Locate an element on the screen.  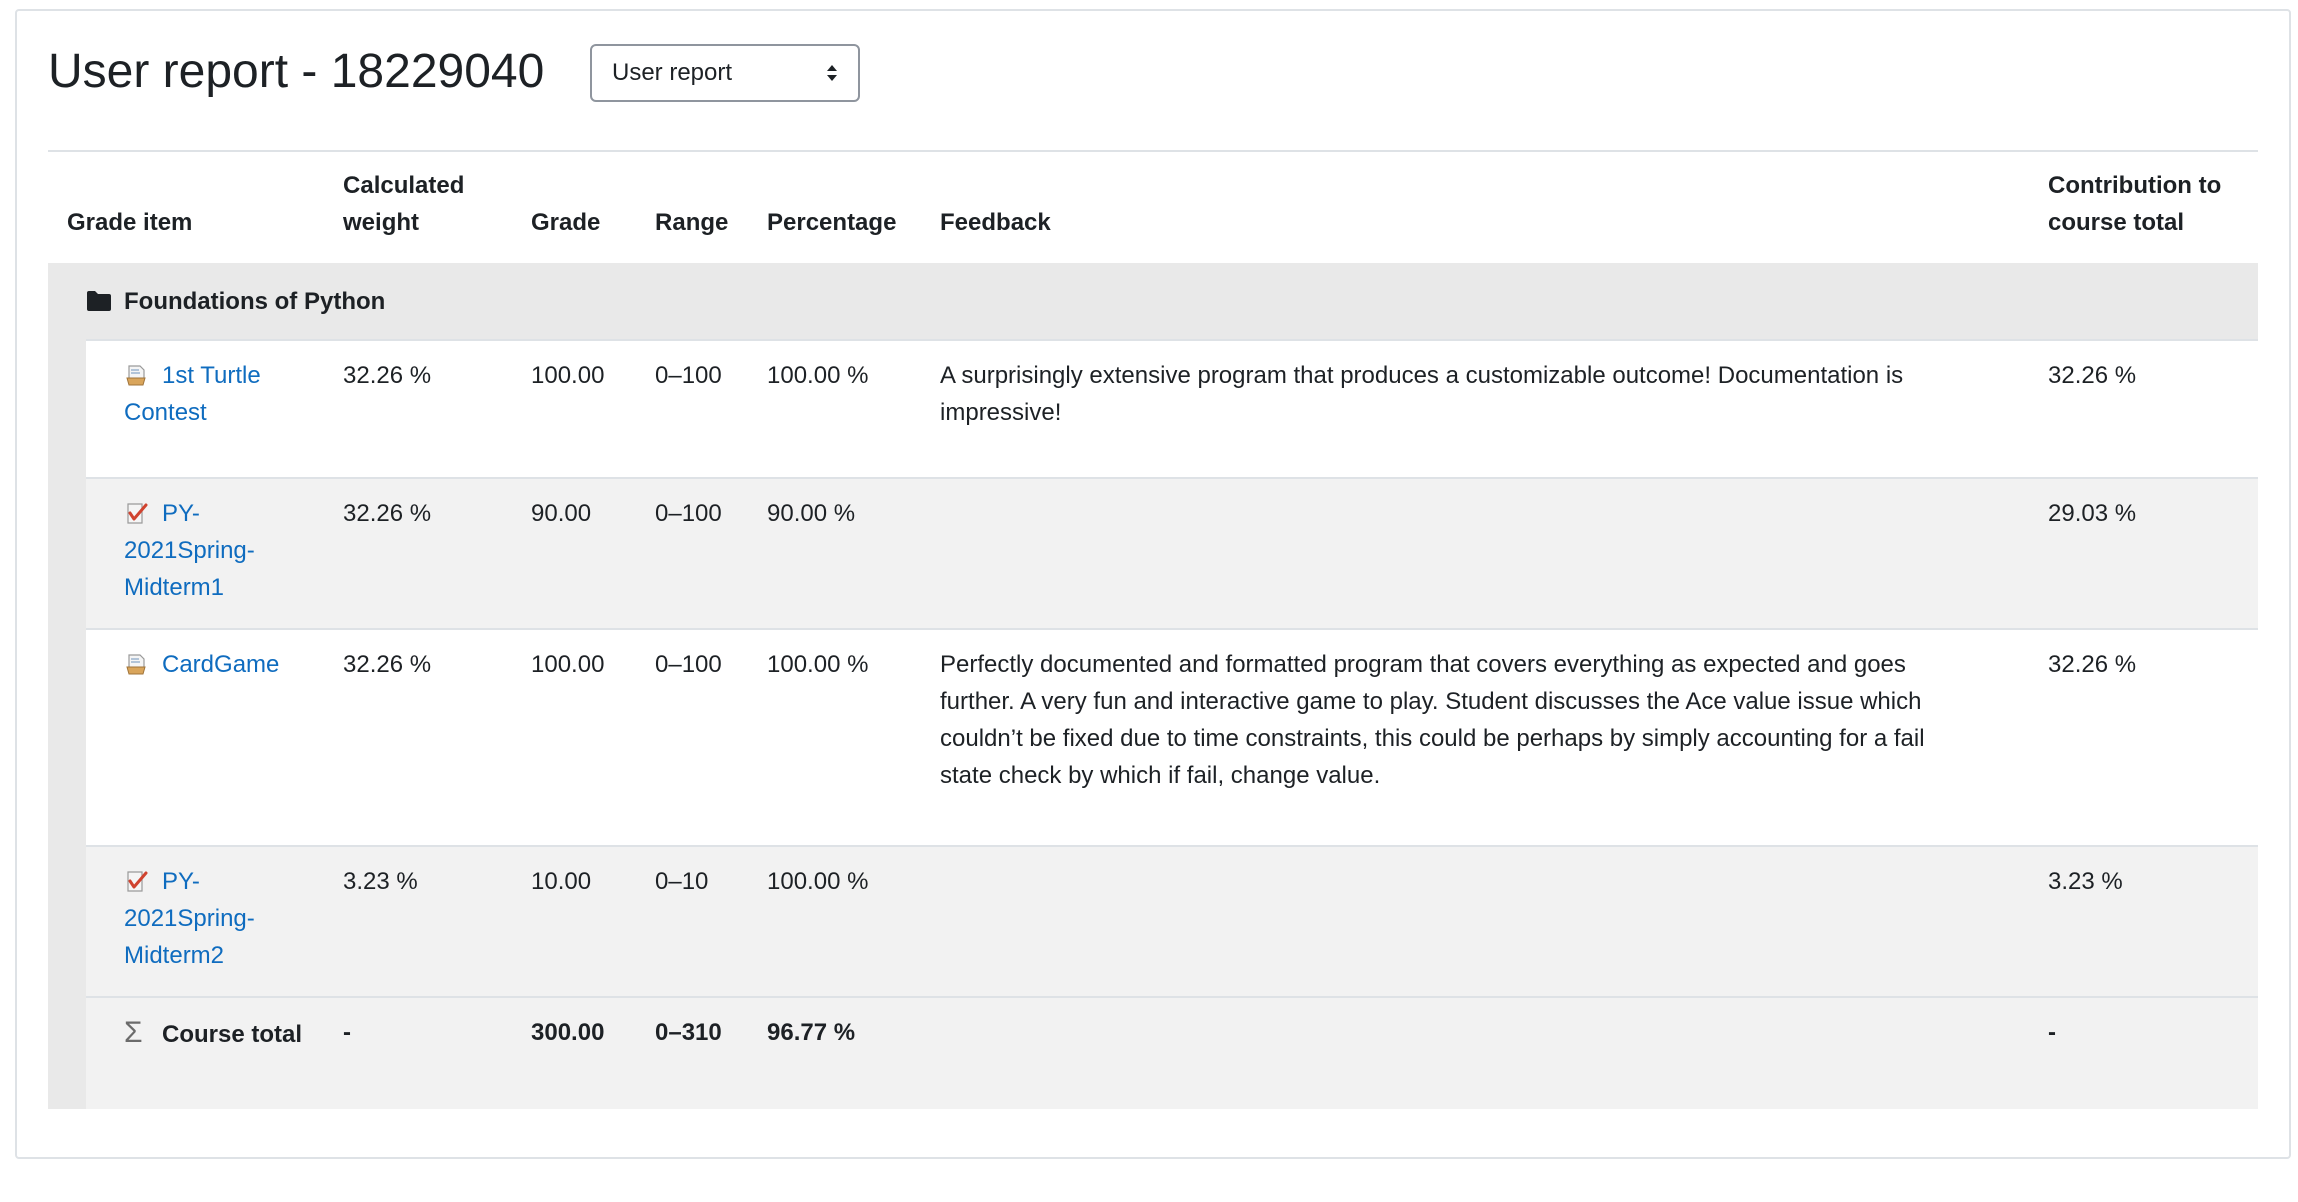
total-range: 0–310 is located at coordinates (692, 1052).